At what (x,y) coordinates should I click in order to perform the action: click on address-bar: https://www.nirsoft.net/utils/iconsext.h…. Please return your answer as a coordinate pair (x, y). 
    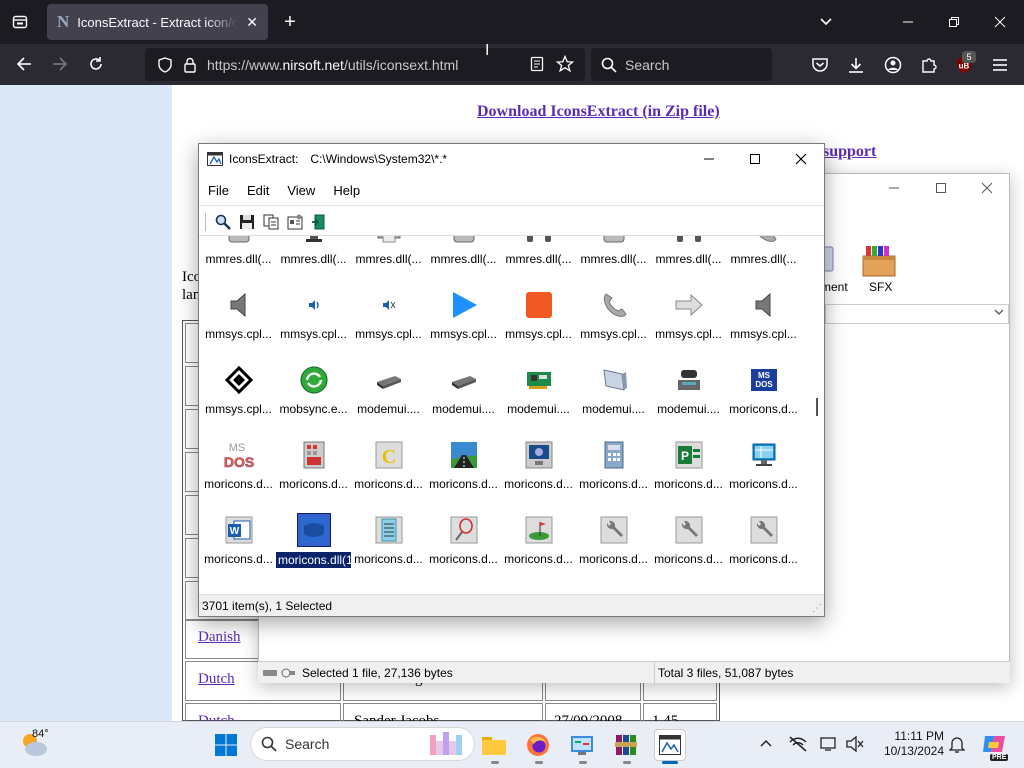
    Looking at the image, I should click on (365, 64).